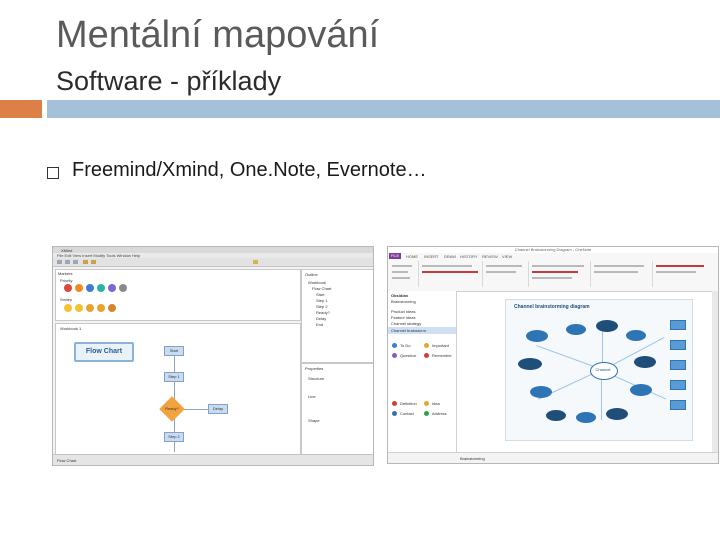 This screenshot has height=540, width=720. I want to click on tags-group, so click(560, 274).